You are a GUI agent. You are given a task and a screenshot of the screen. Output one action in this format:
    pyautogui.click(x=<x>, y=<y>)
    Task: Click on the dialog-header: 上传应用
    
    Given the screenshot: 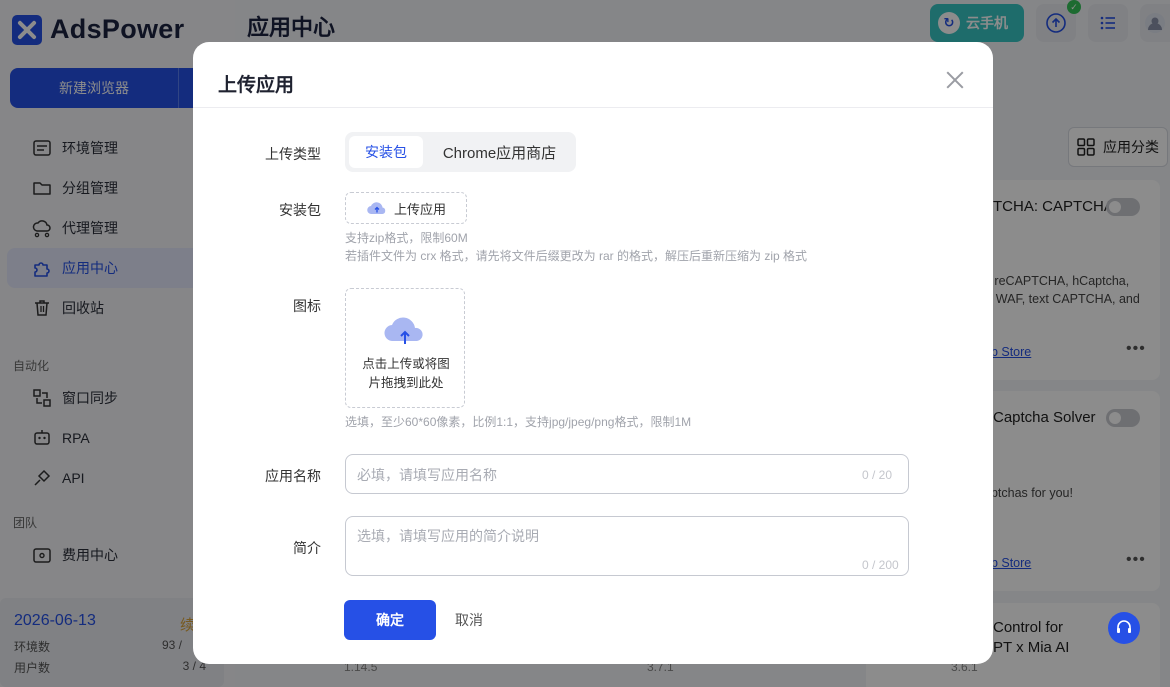 What is the action you would take?
    pyautogui.click(x=593, y=75)
    